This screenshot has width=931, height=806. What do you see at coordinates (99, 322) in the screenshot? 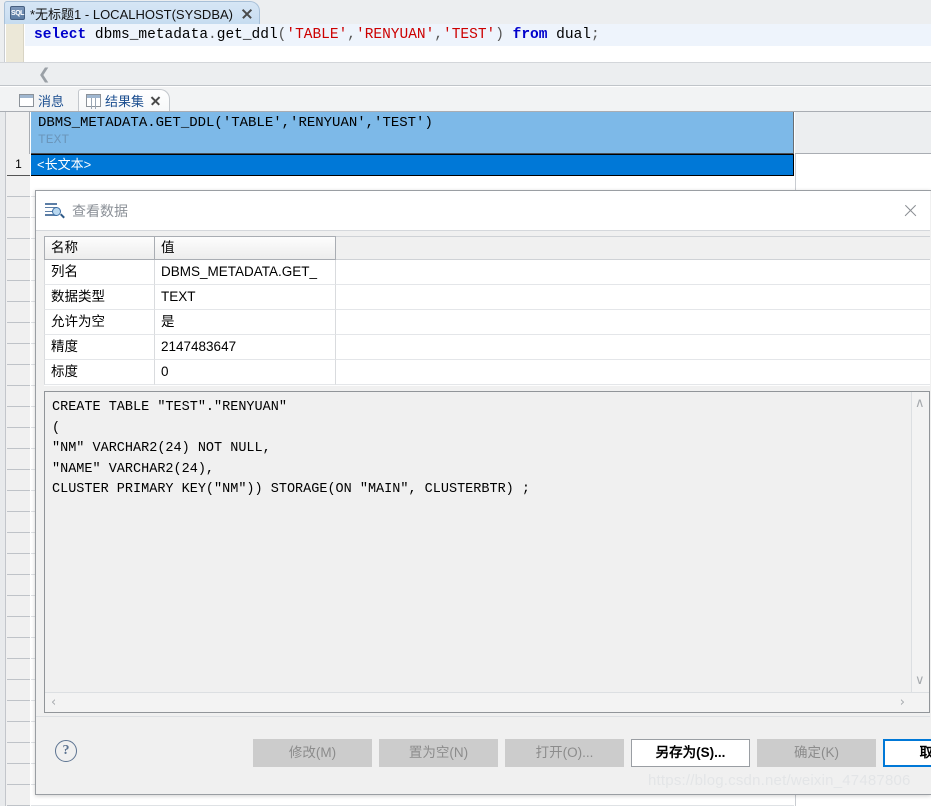
I see `property-name: 允许为空` at bounding box center [99, 322].